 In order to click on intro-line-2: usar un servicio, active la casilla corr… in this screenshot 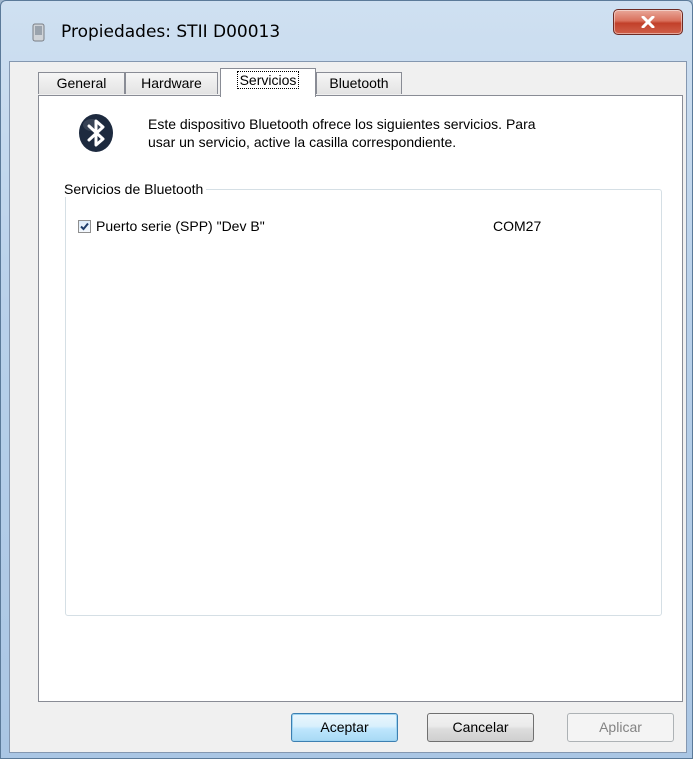, I will do `click(302, 142)`.